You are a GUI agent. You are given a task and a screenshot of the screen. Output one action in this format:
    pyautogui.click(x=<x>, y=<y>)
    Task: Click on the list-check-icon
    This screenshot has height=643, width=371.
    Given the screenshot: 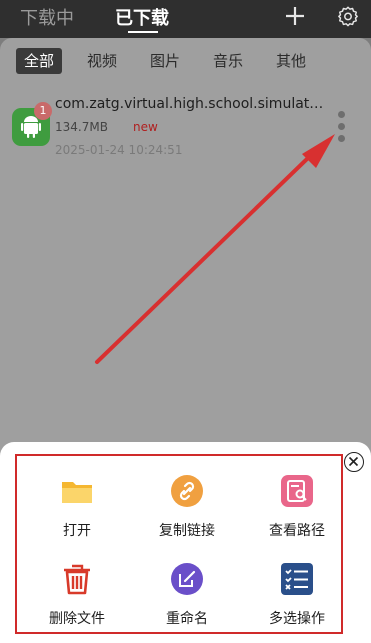 What is the action you would take?
    pyautogui.click(x=297, y=579)
    